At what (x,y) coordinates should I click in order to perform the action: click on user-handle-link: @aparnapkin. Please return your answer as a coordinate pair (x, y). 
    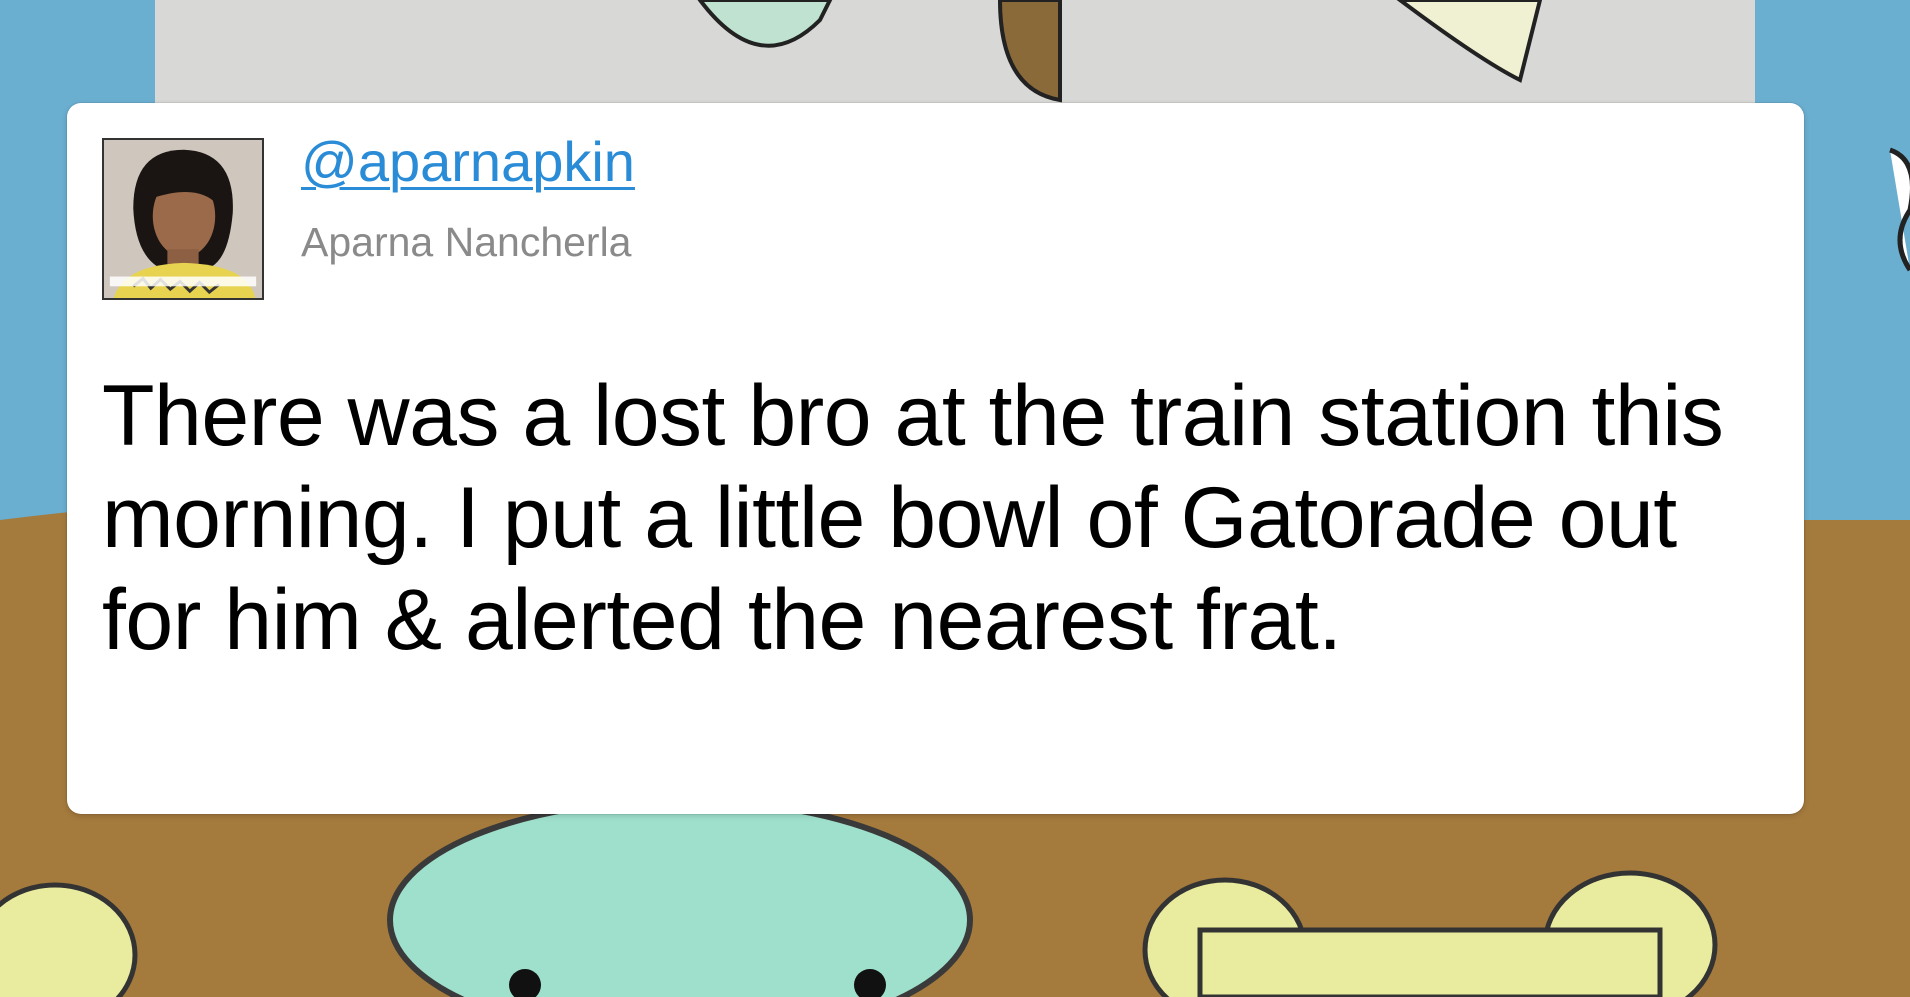
    Looking at the image, I should click on (468, 162).